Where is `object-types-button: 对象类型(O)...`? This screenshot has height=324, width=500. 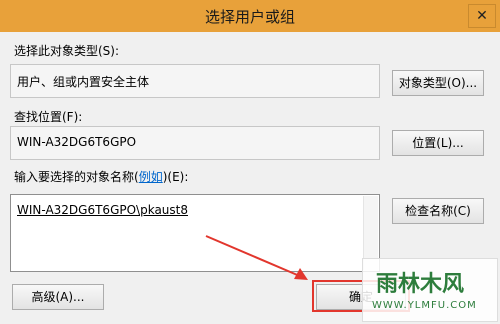
object-types-button: 对象类型(O)... is located at coordinates (438, 83).